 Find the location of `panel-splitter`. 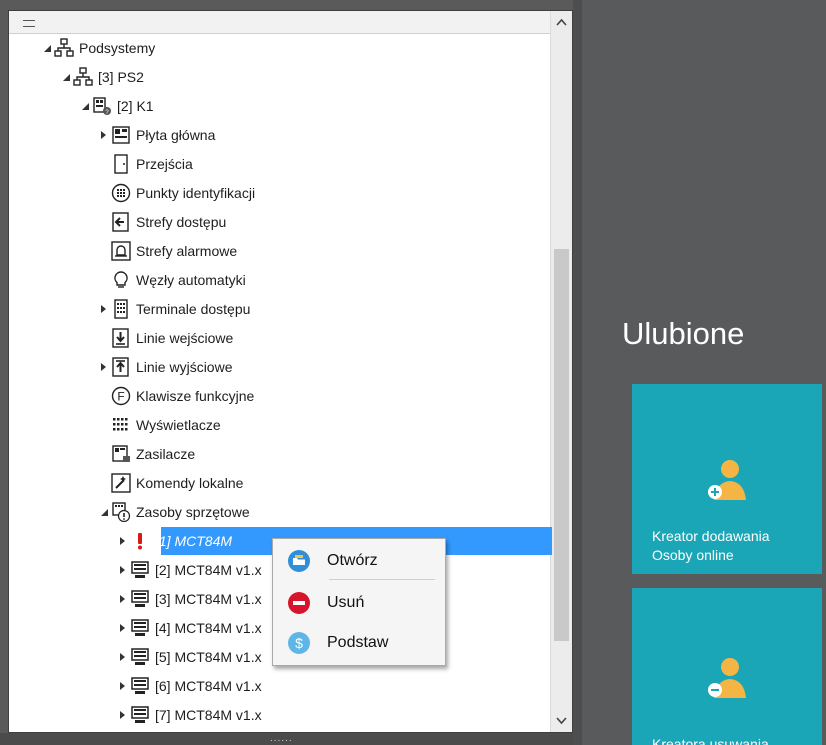

panel-splitter is located at coordinates (577, 372).